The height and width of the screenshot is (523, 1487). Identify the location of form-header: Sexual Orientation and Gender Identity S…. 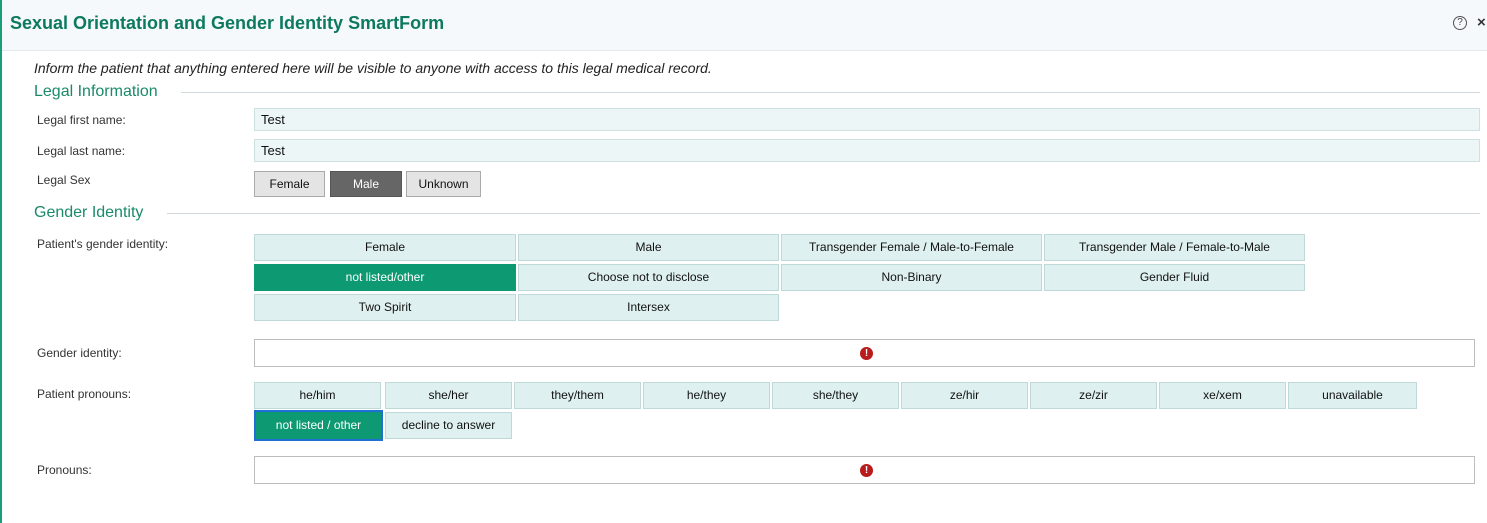
(744, 25).